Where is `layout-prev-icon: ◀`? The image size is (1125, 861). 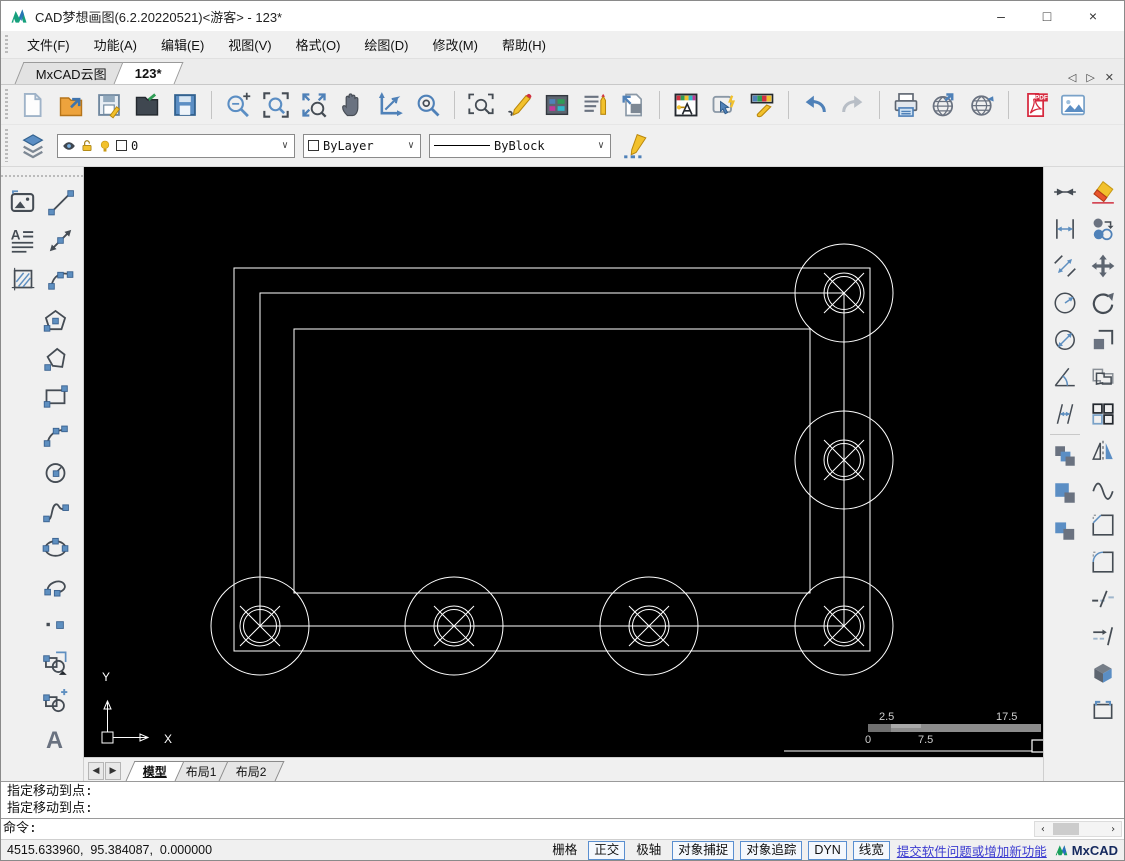
layout-prev-icon: ◀ is located at coordinates (96, 770).